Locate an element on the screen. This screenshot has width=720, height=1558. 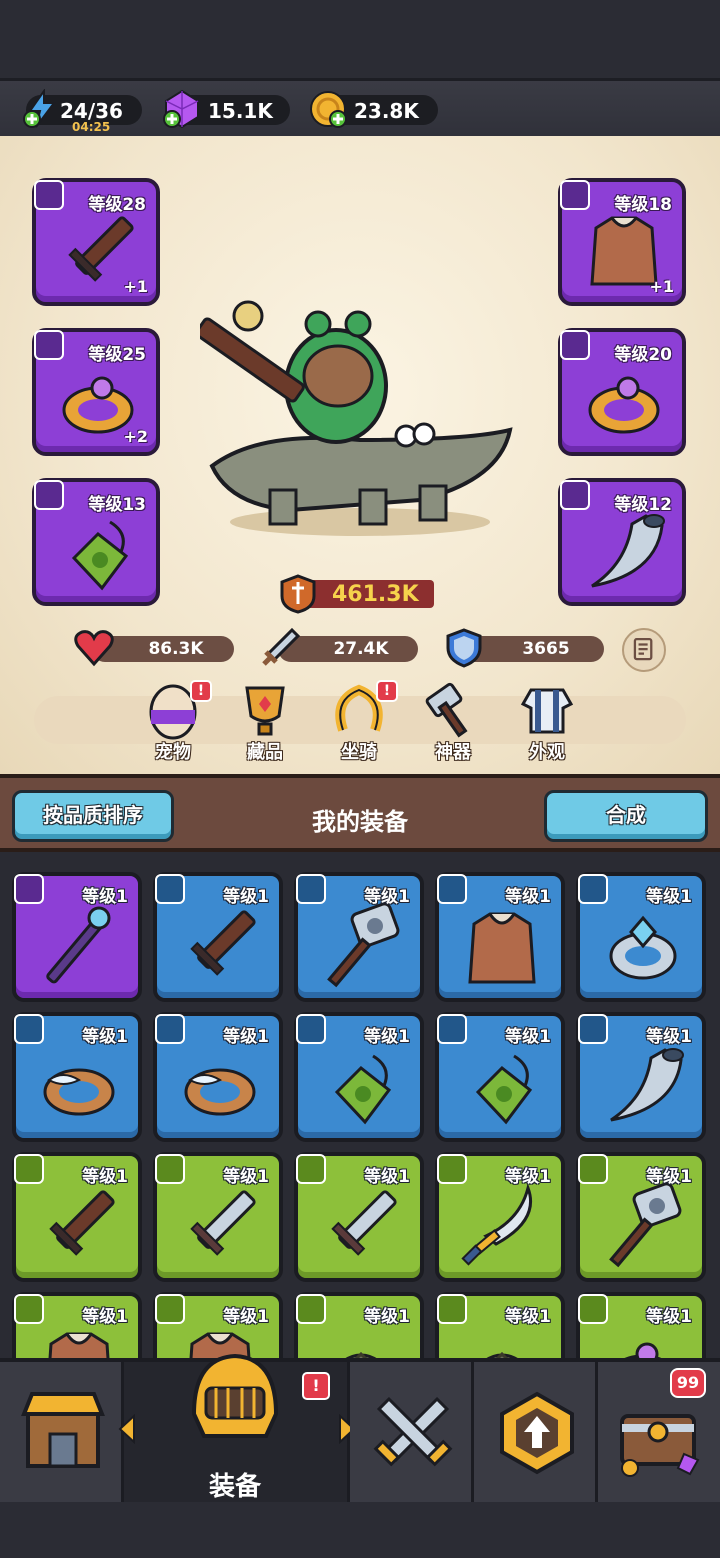
equip-slot-ring-left: 等级25 +2 is located at coordinates (96, 392).